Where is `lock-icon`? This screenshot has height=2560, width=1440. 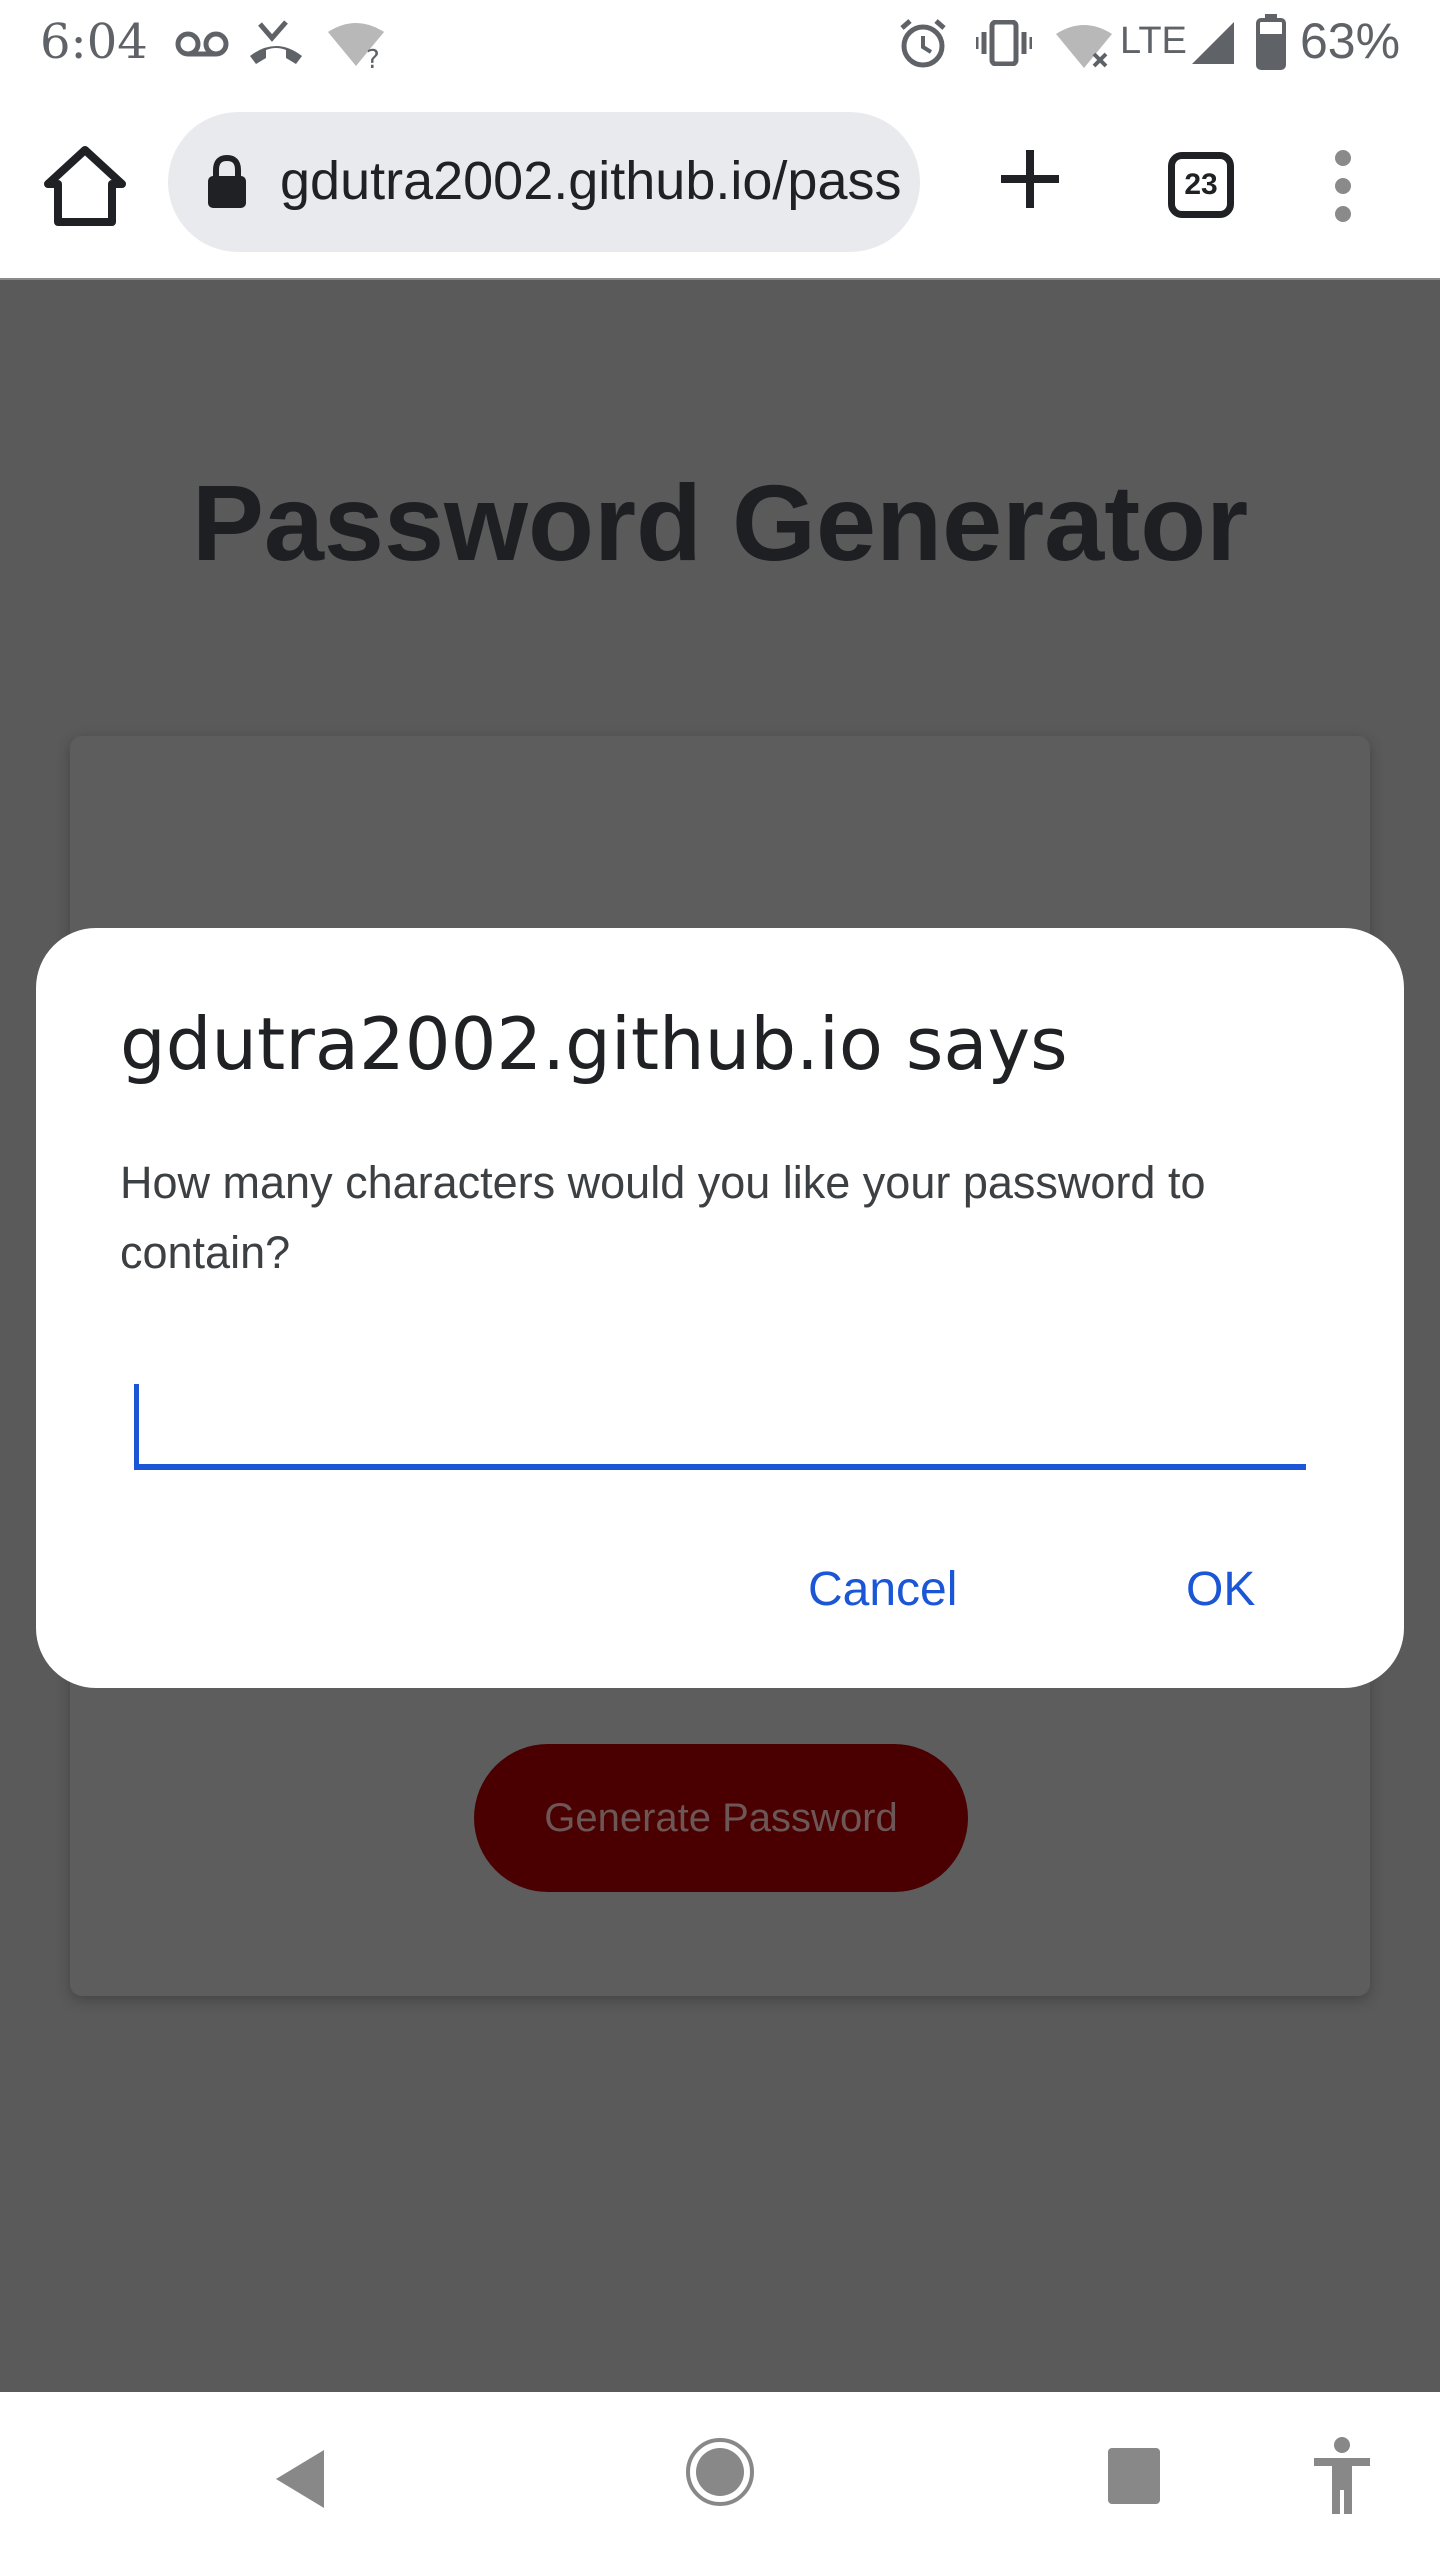
lock-icon is located at coordinates (227, 181).